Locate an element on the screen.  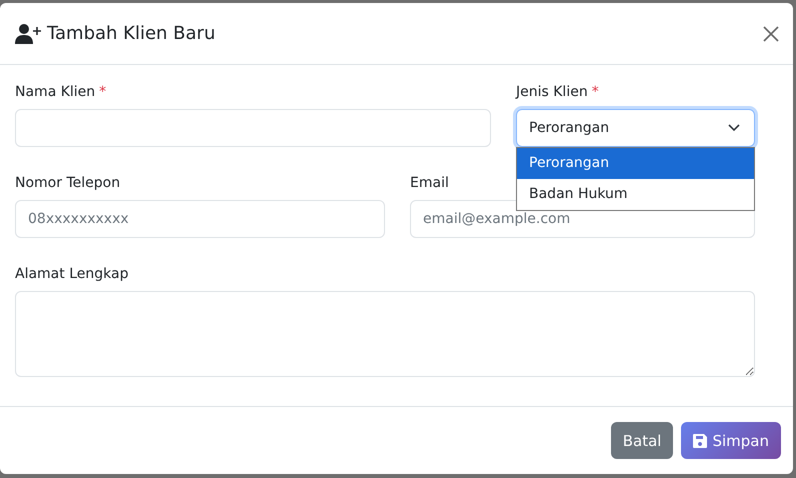
input-field: 08xxxxxxxxxx is located at coordinates (200, 219).